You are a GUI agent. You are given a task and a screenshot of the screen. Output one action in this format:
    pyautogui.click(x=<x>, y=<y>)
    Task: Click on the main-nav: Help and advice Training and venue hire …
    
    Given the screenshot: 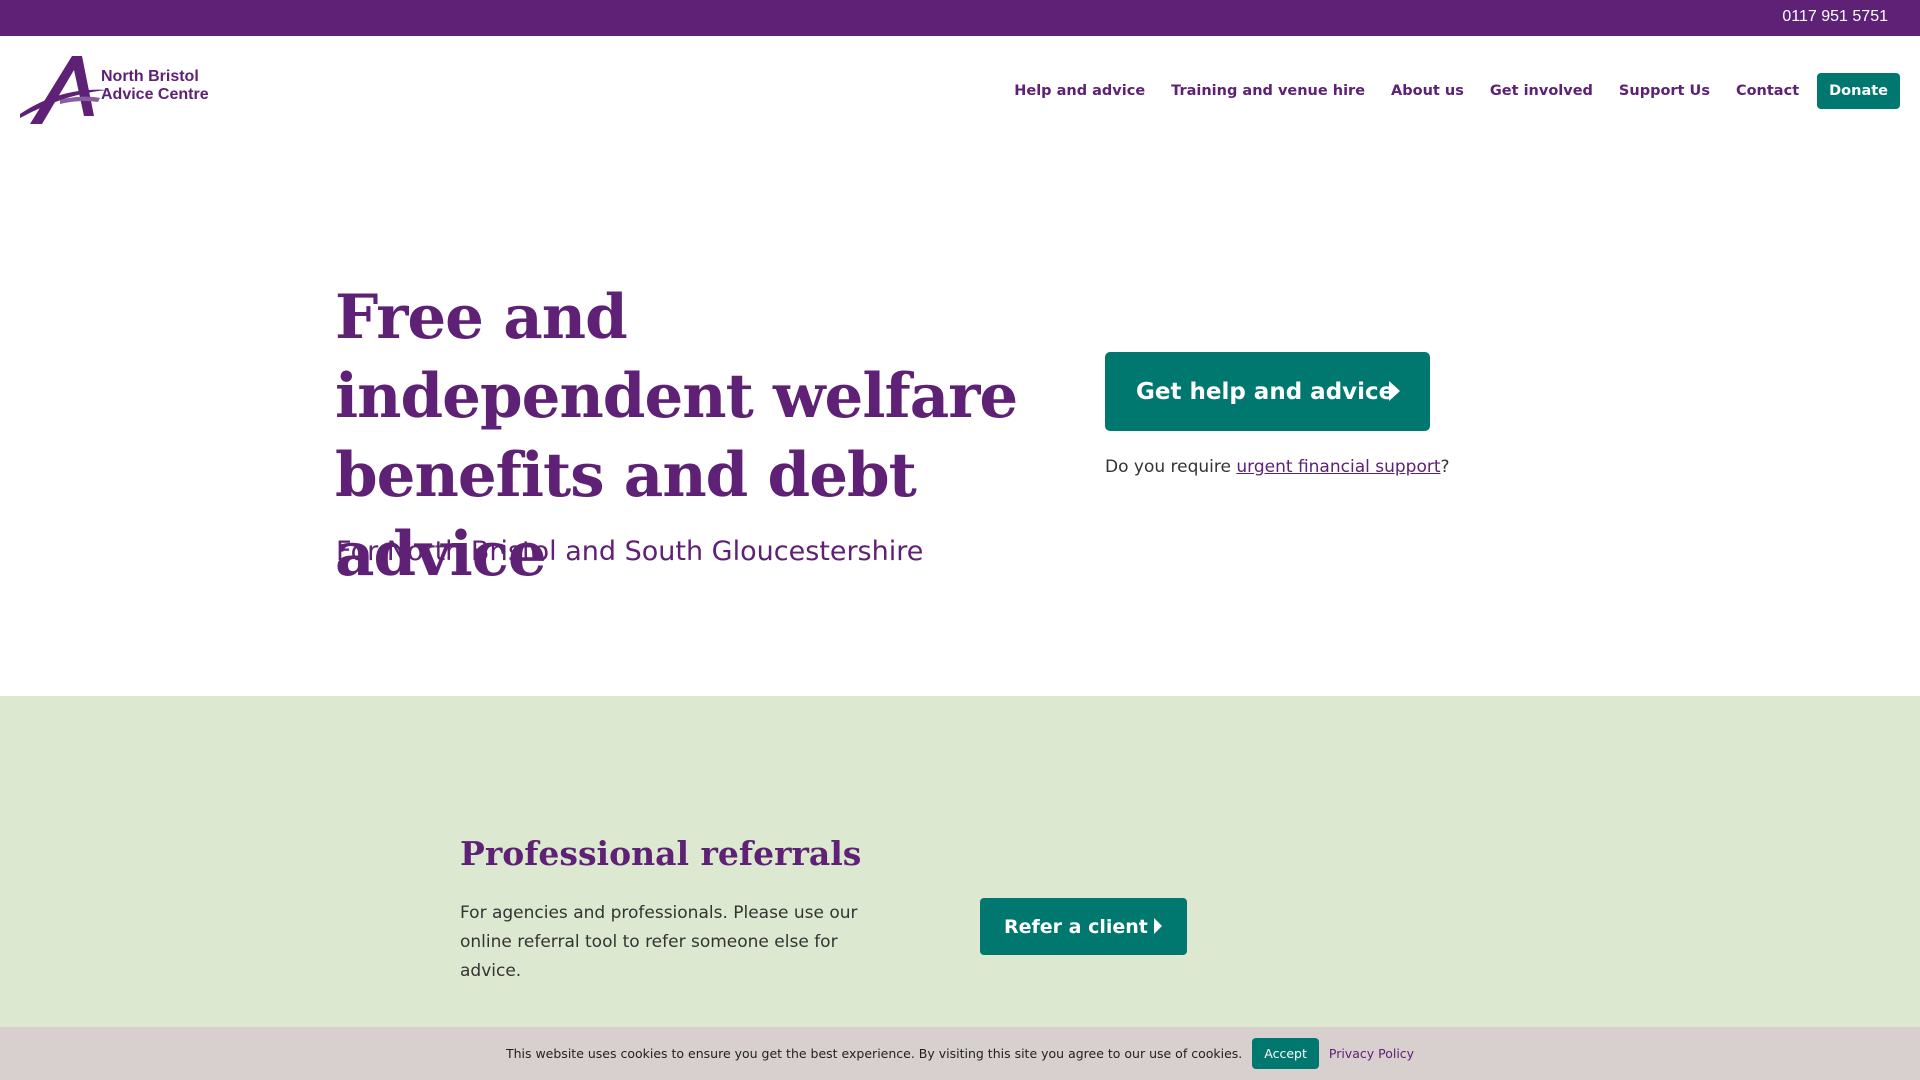 What is the action you would take?
    pyautogui.click(x=1457, y=91)
    